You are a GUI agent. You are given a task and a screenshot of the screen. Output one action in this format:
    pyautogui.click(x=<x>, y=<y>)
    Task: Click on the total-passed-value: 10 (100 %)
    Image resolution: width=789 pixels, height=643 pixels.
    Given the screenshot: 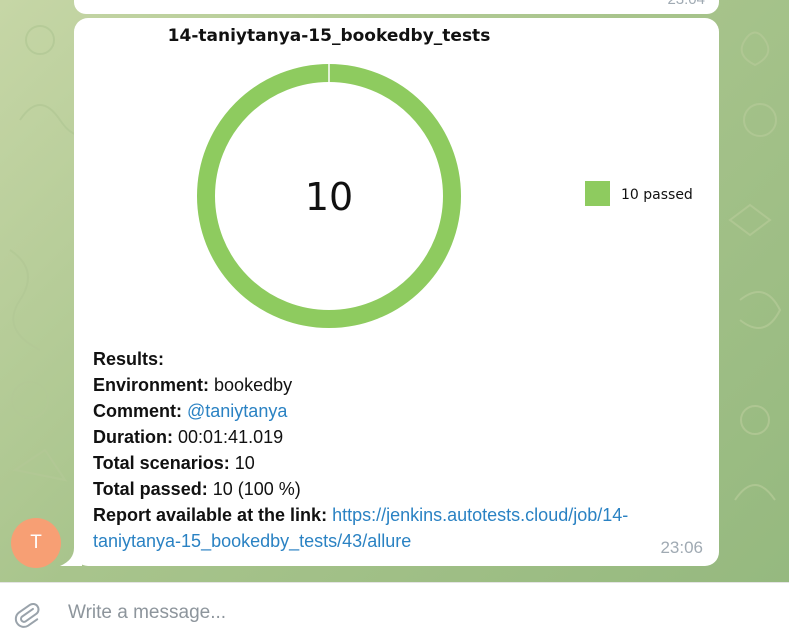 What is the action you would take?
    pyautogui.click(x=256, y=489)
    